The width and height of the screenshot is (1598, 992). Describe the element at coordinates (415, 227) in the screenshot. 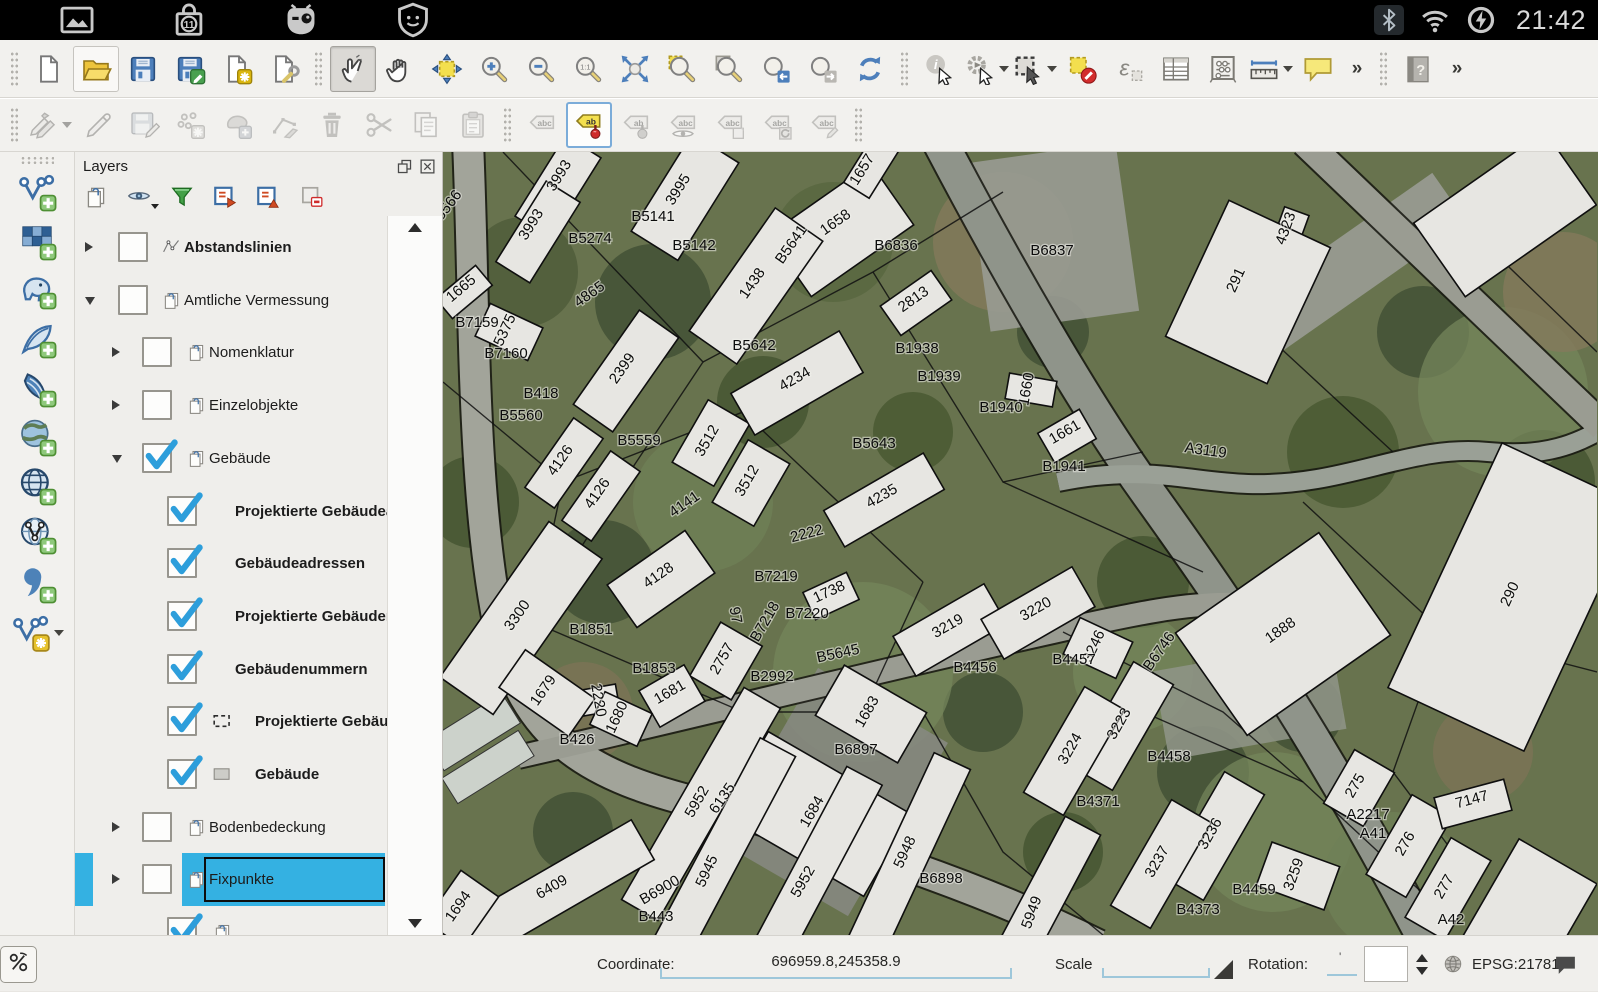

I see `scroll-up-icon` at that location.